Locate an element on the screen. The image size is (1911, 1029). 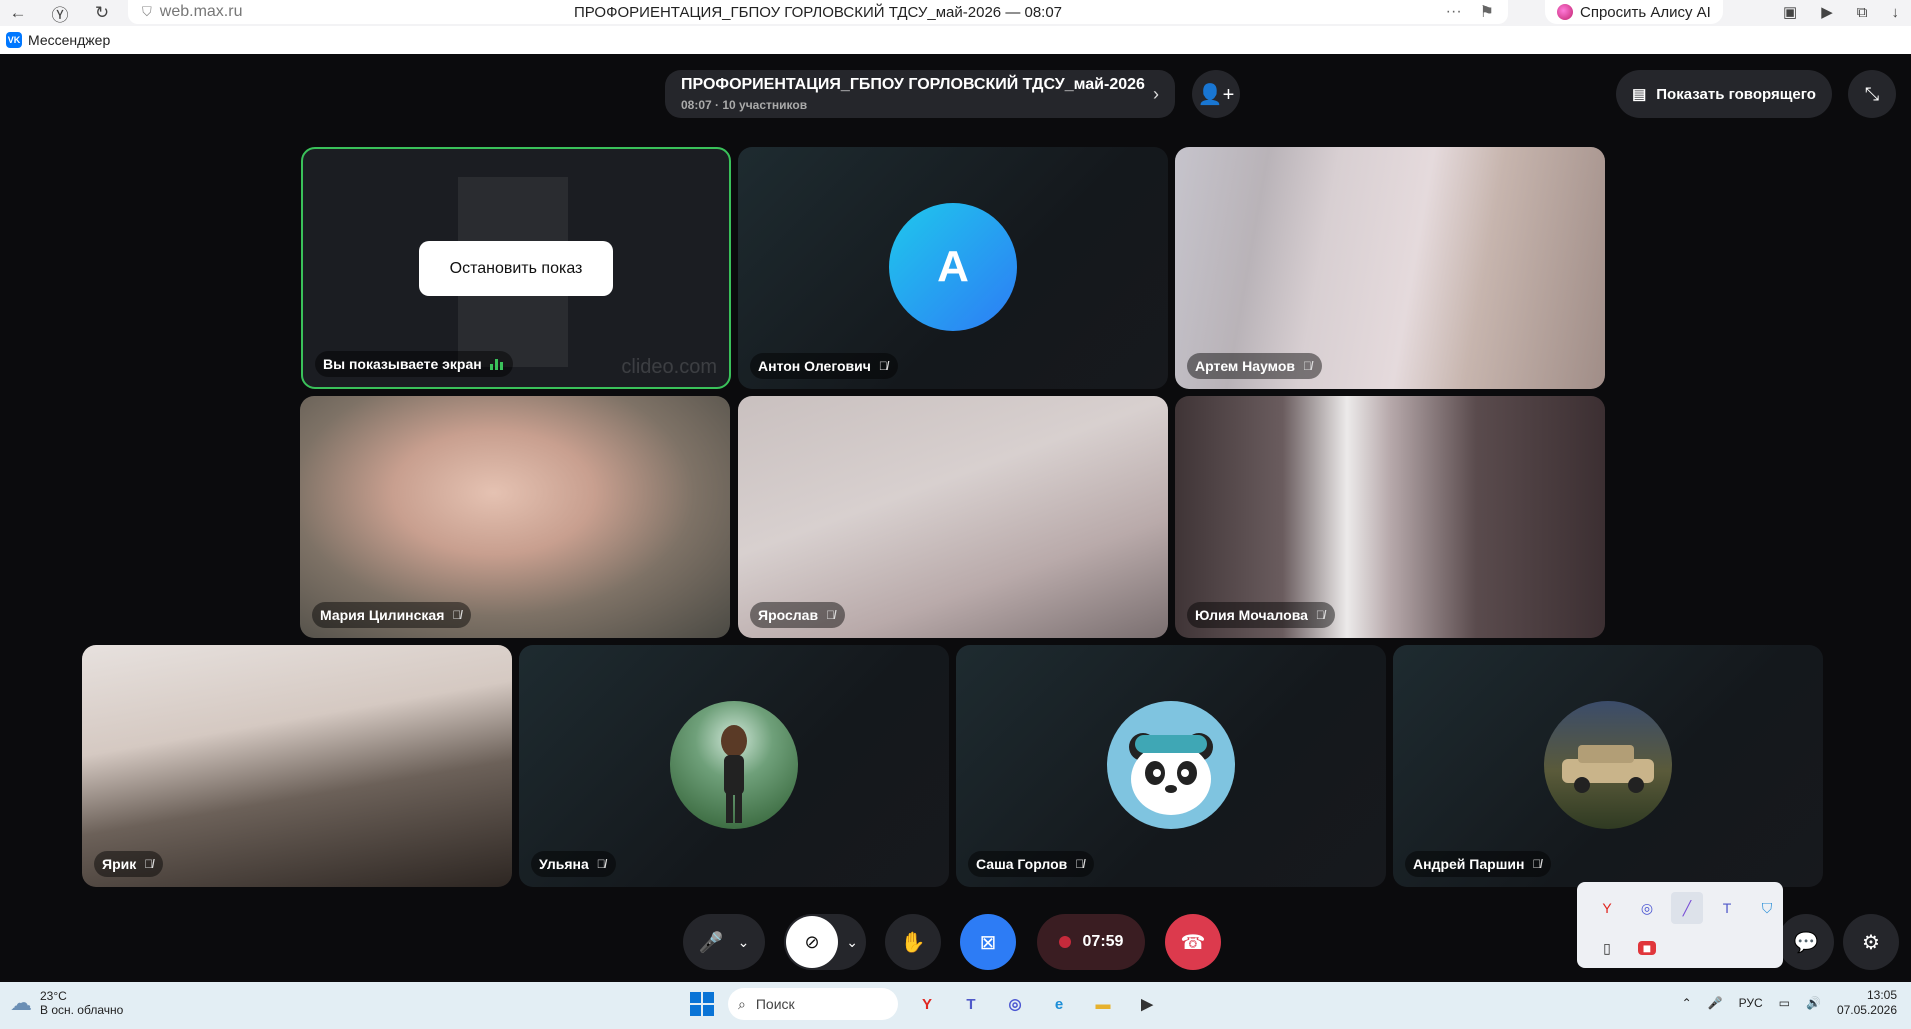
collapse-button: ⤡ is located at coordinates (1872, 94).